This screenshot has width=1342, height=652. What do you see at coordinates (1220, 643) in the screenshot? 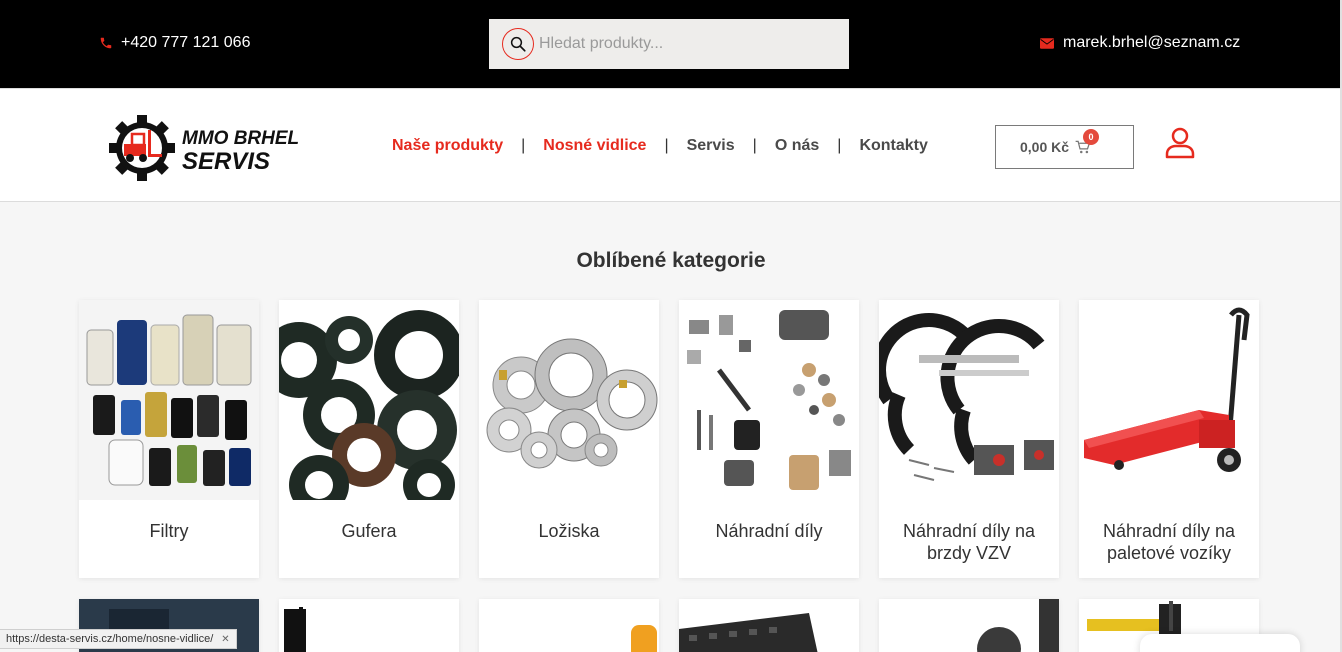
I see `chat-widget` at bounding box center [1220, 643].